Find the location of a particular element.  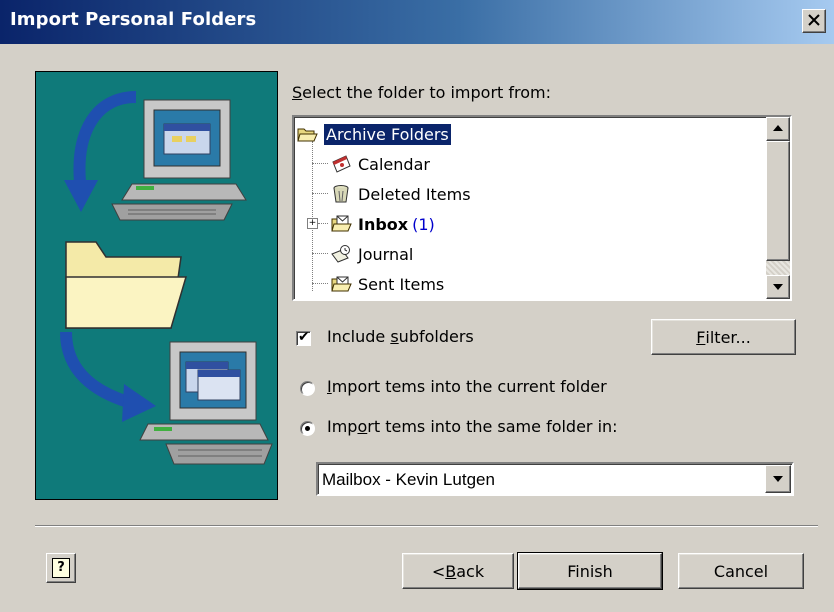

check-icon: ✔ is located at coordinates (304, 337).